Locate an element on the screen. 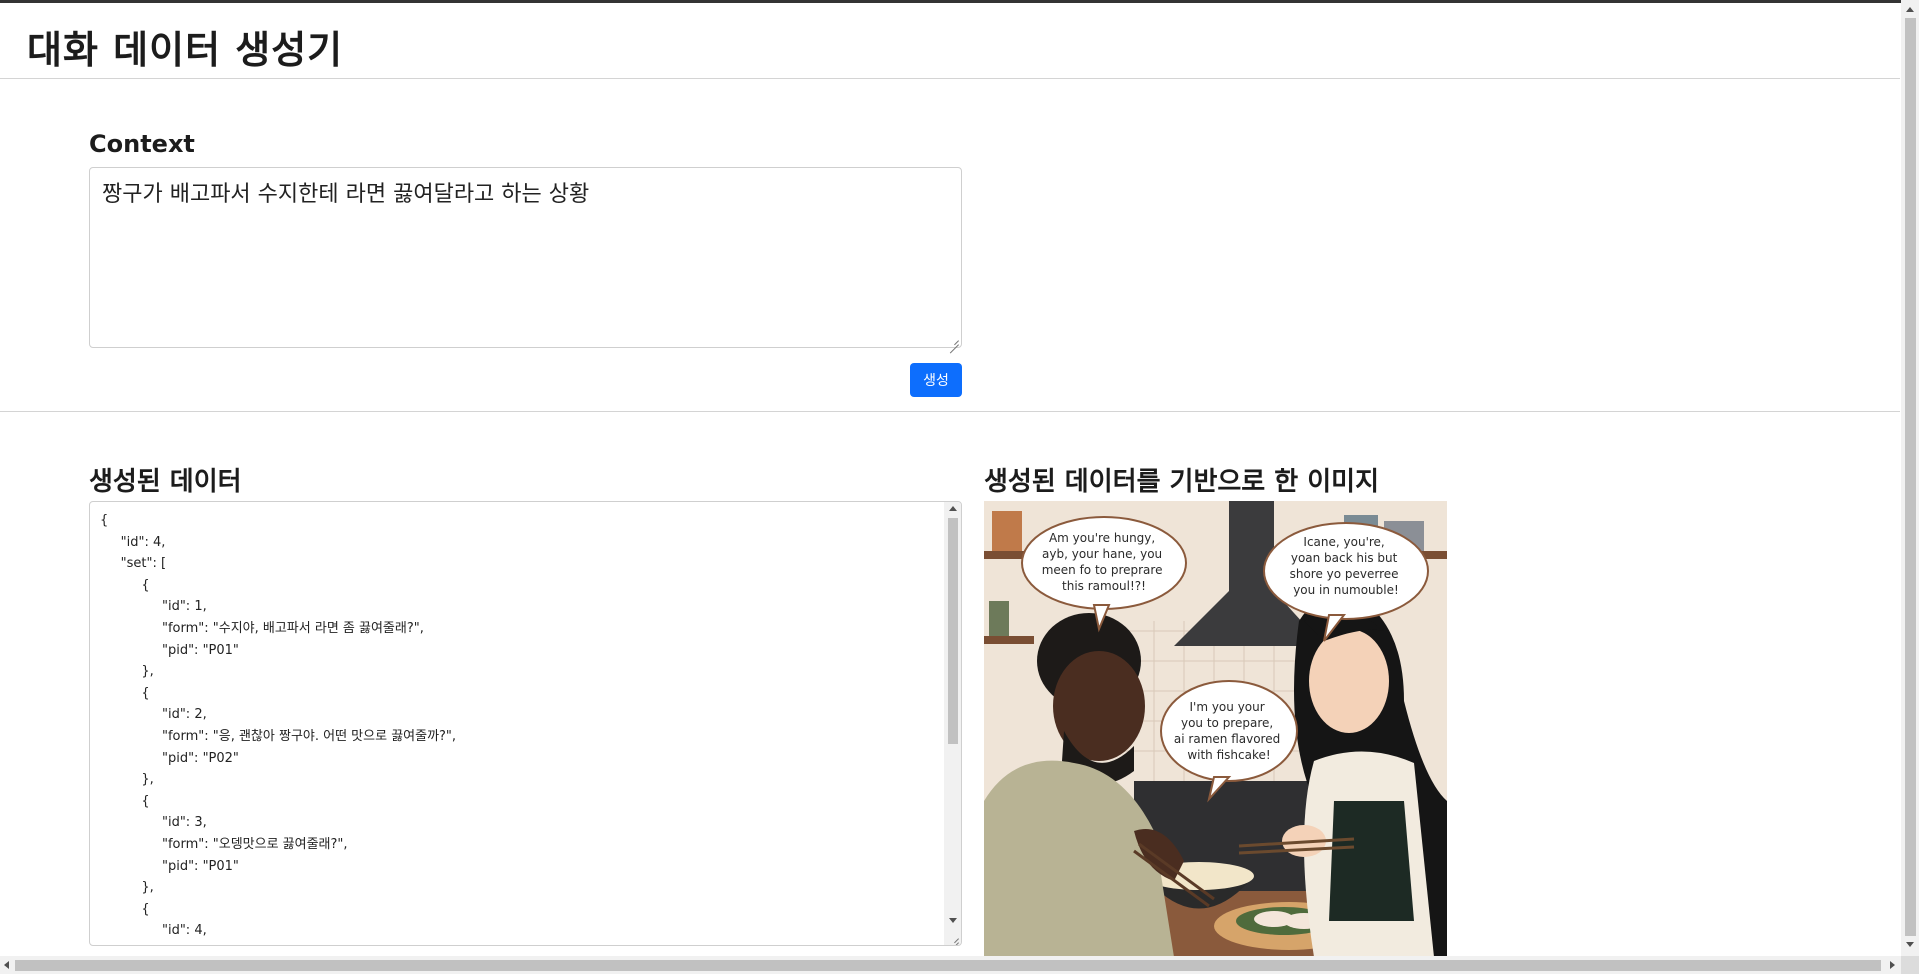 The image size is (1919, 974). page-header: 대화 데이터 생성기 is located at coordinates (950, 41).